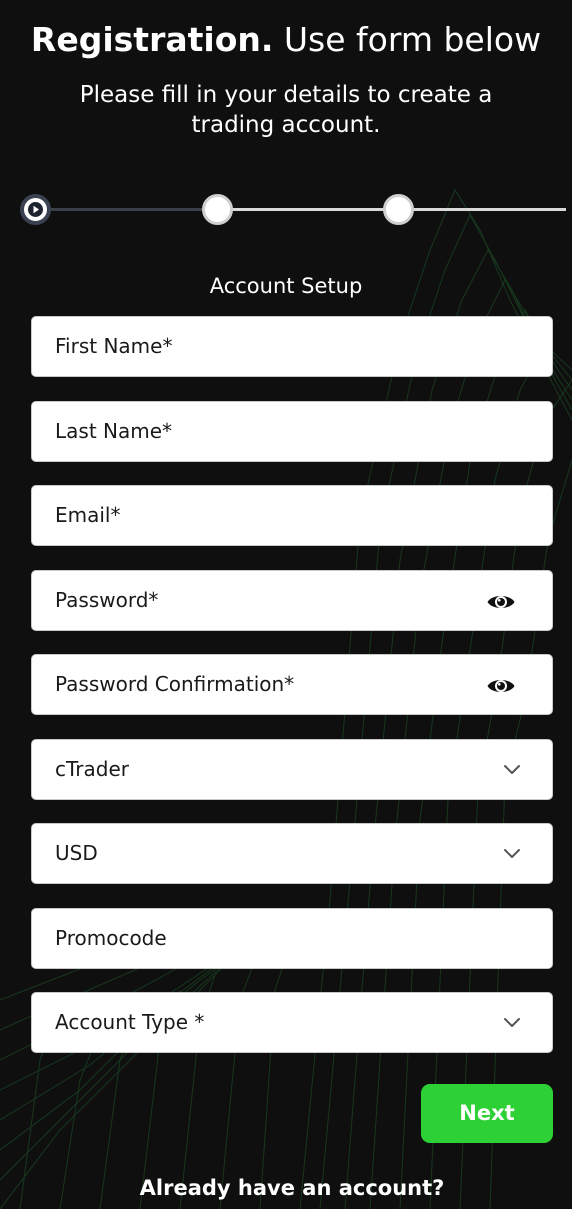  What do you see at coordinates (487, 1113) in the screenshot?
I see `next-button: Next` at bounding box center [487, 1113].